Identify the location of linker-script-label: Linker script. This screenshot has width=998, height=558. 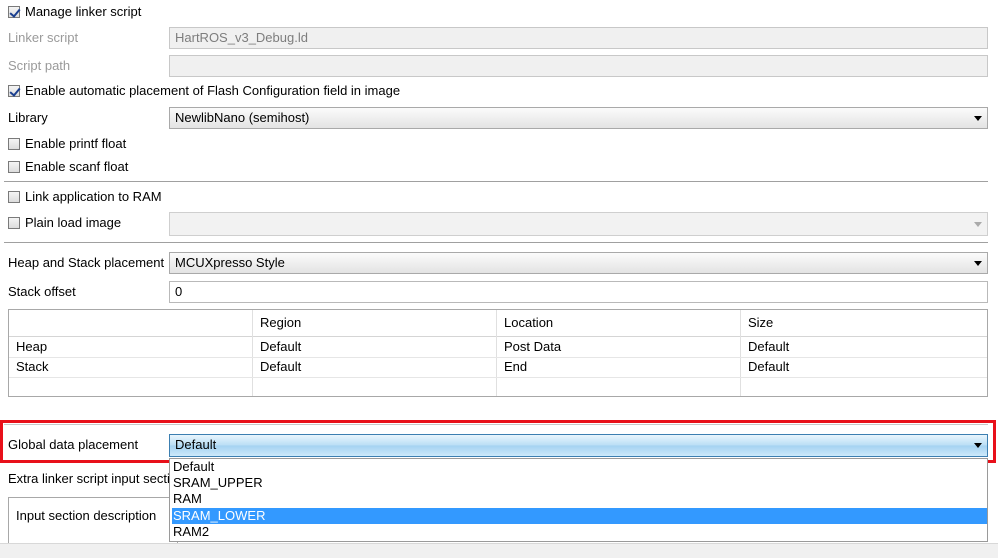
(43, 37).